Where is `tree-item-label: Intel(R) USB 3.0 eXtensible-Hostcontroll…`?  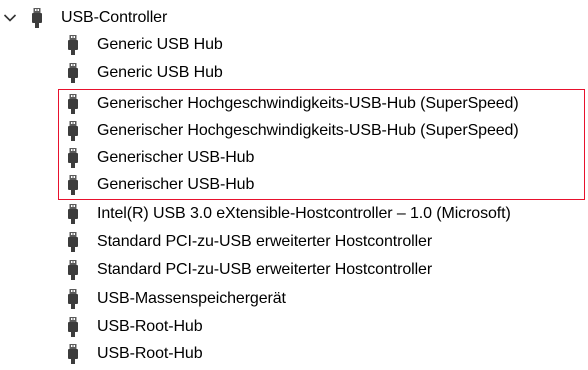 tree-item-label: Intel(R) USB 3.0 eXtensible-Hostcontroll… is located at coordinates (304, 213).